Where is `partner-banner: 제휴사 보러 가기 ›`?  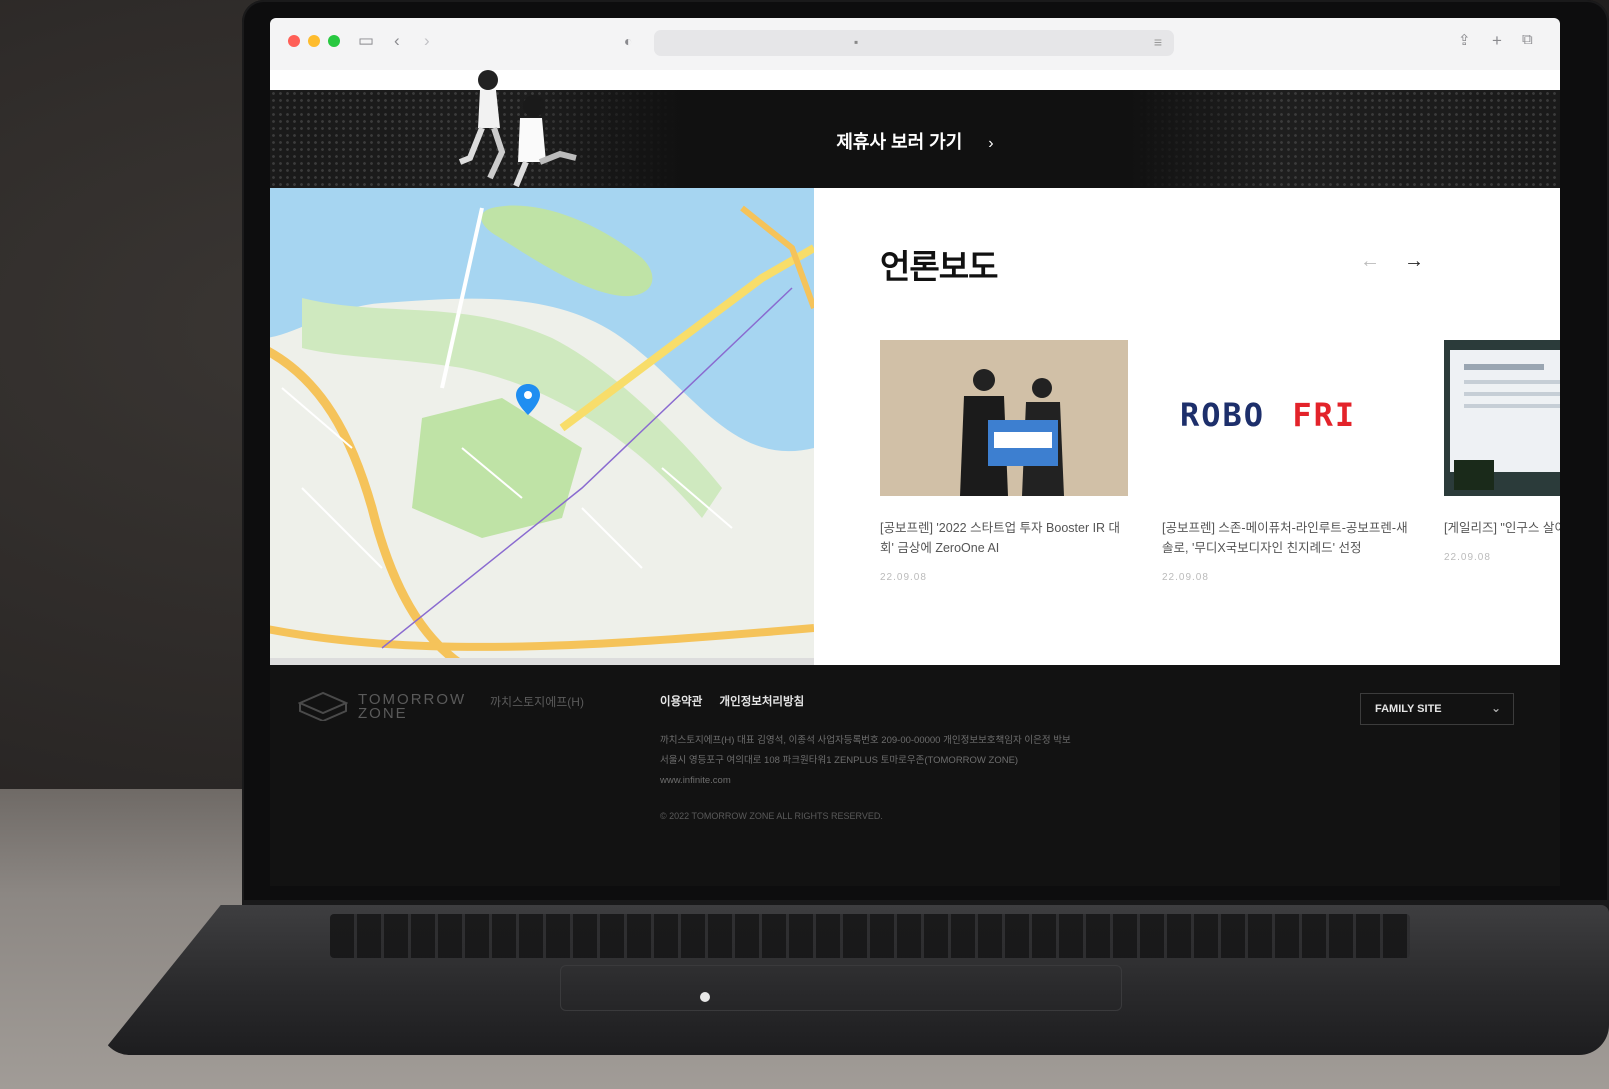
partner-banner: 제휴사 보러 가기 › is located at coordinates (915, 129).